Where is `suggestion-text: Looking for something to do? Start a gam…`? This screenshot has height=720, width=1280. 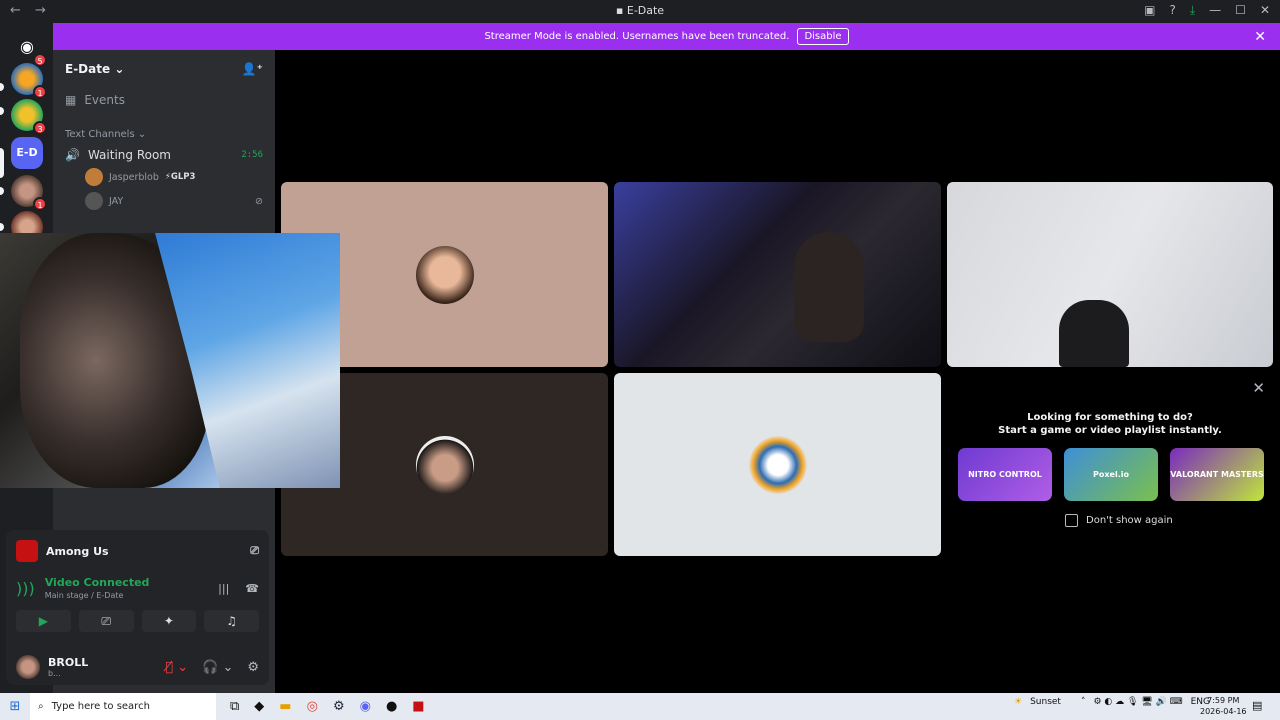 suggestion-text: Looking for something to do? Start a gam… is located at coordinates (1110, 424).